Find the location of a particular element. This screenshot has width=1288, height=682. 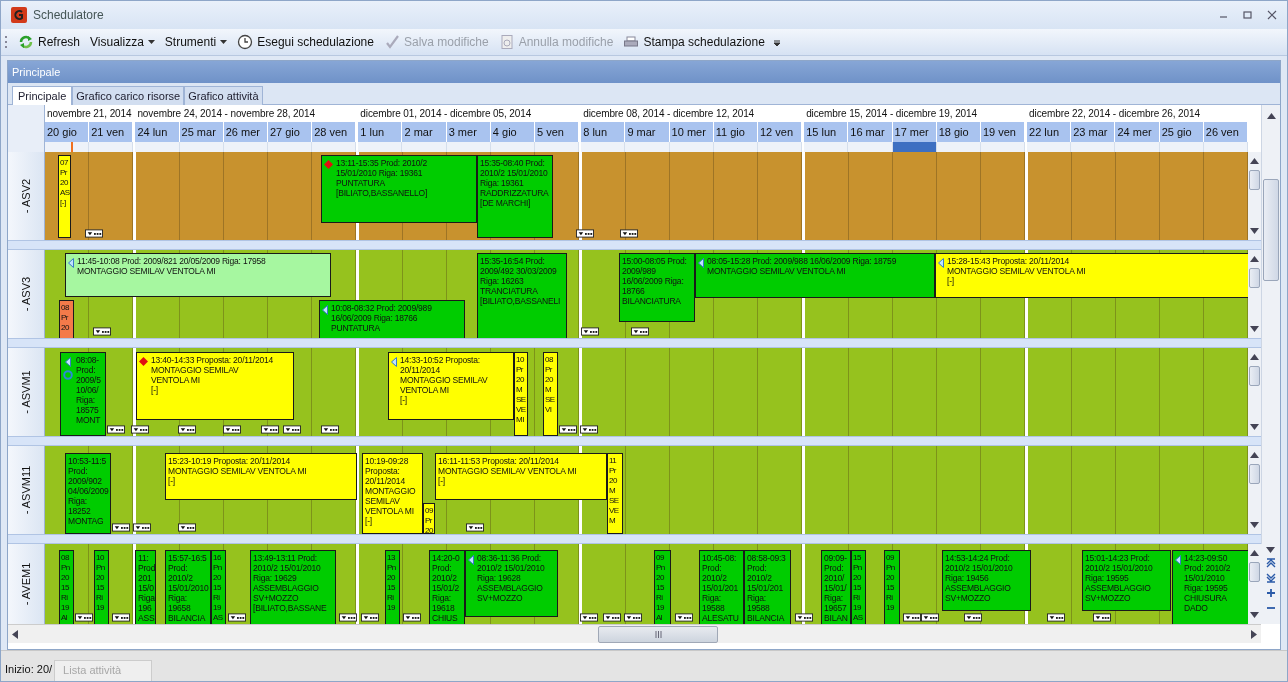

toolbar-button: Esegui schedulazione is located at coordinates (305, 42).